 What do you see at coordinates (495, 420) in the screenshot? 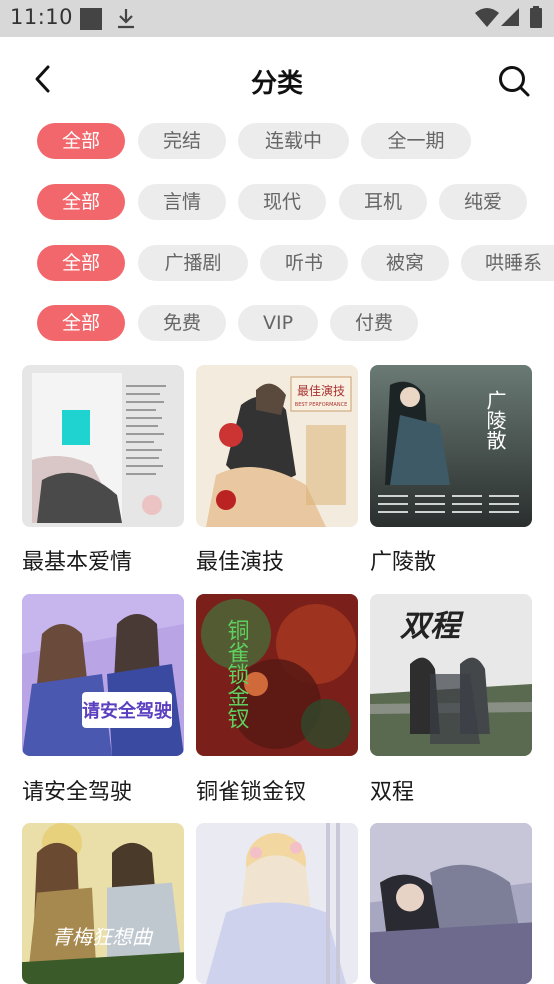
I see `cover-title-text: 广陵散` at bounding box center [495, 420].